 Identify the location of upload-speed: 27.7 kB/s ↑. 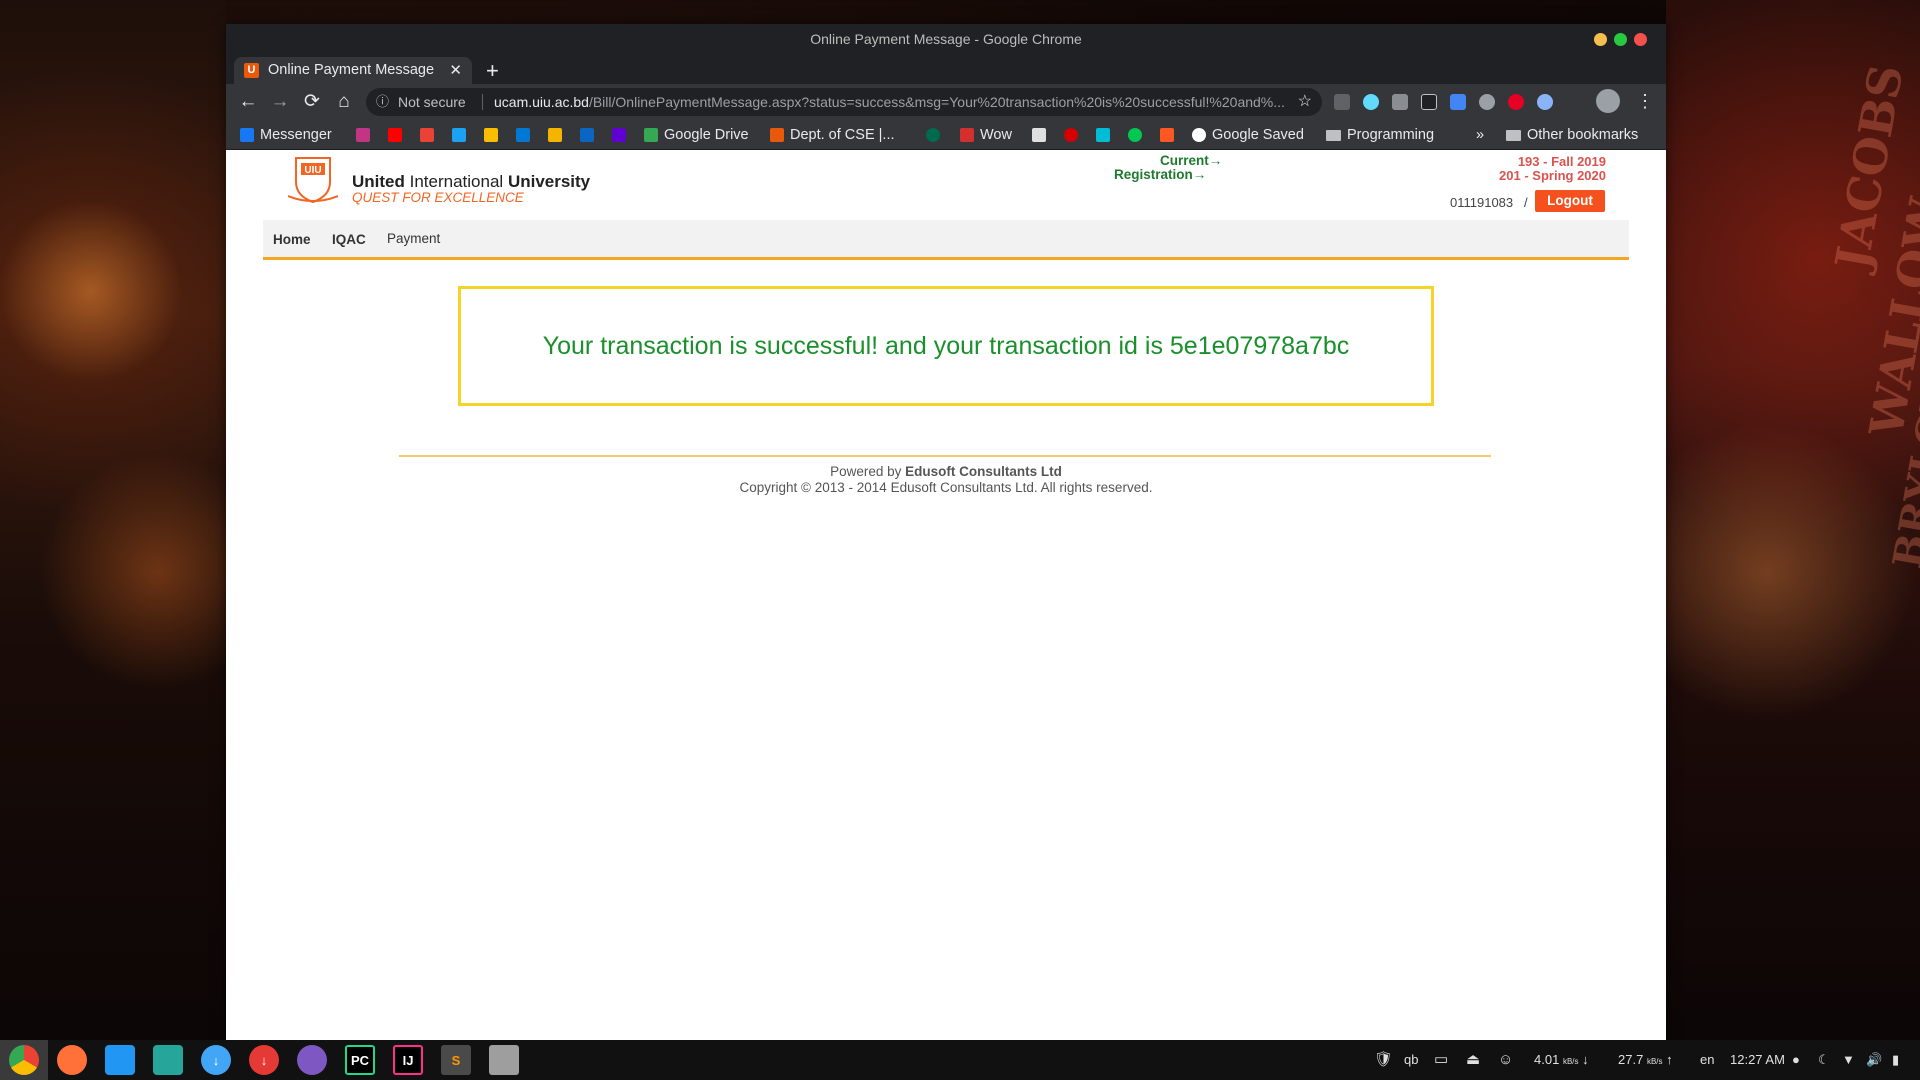
(1645, 1059).